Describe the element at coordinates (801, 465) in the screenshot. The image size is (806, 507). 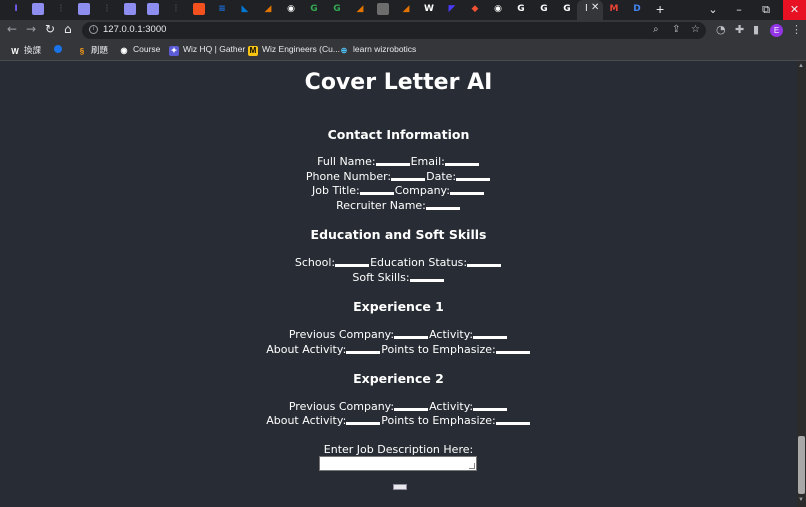
I see `scrollbar-thumb` at that location.